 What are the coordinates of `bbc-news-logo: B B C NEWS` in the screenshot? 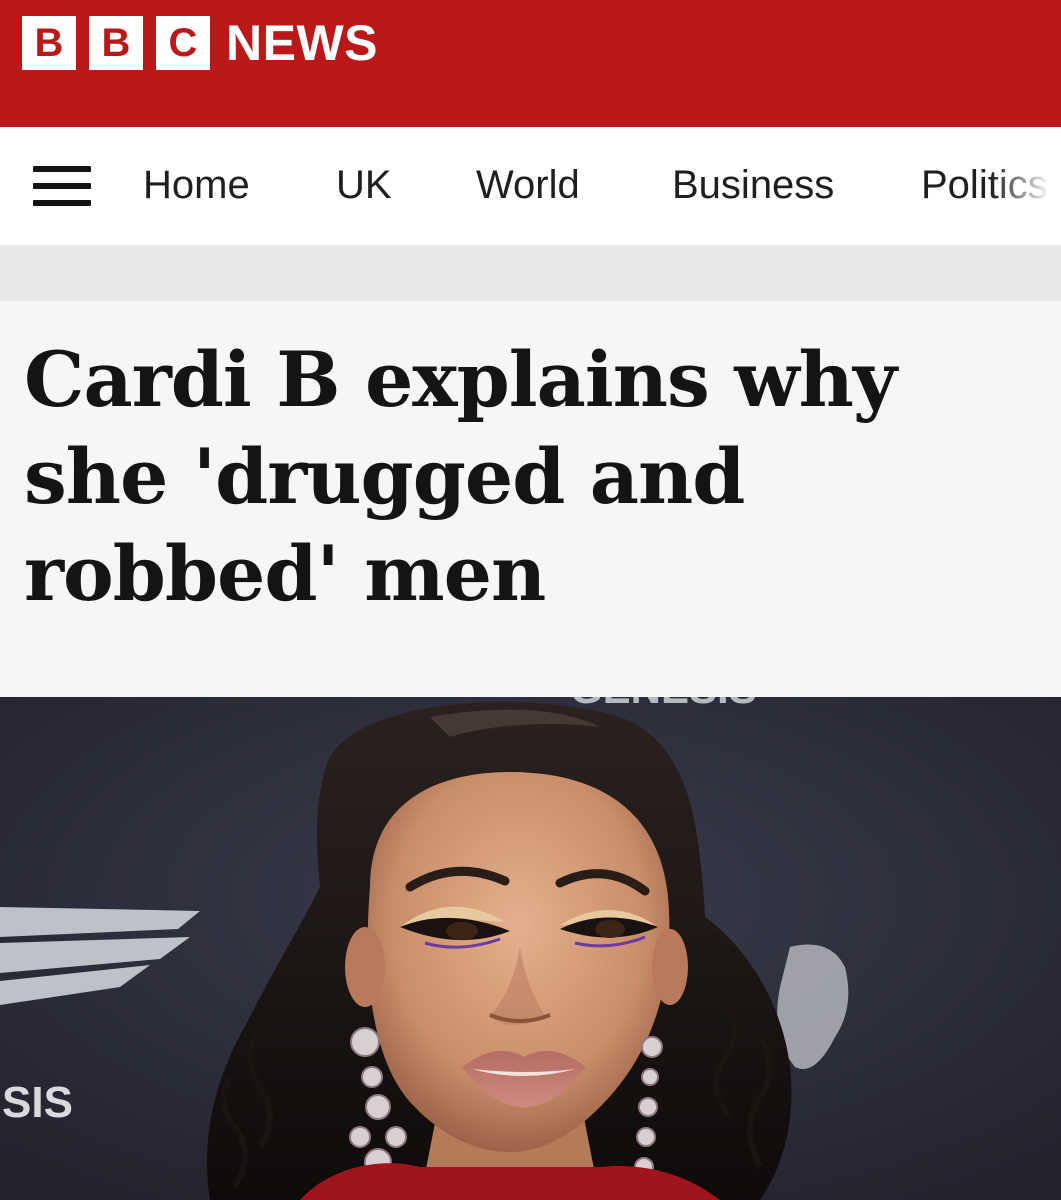 It's located at (200, 43).